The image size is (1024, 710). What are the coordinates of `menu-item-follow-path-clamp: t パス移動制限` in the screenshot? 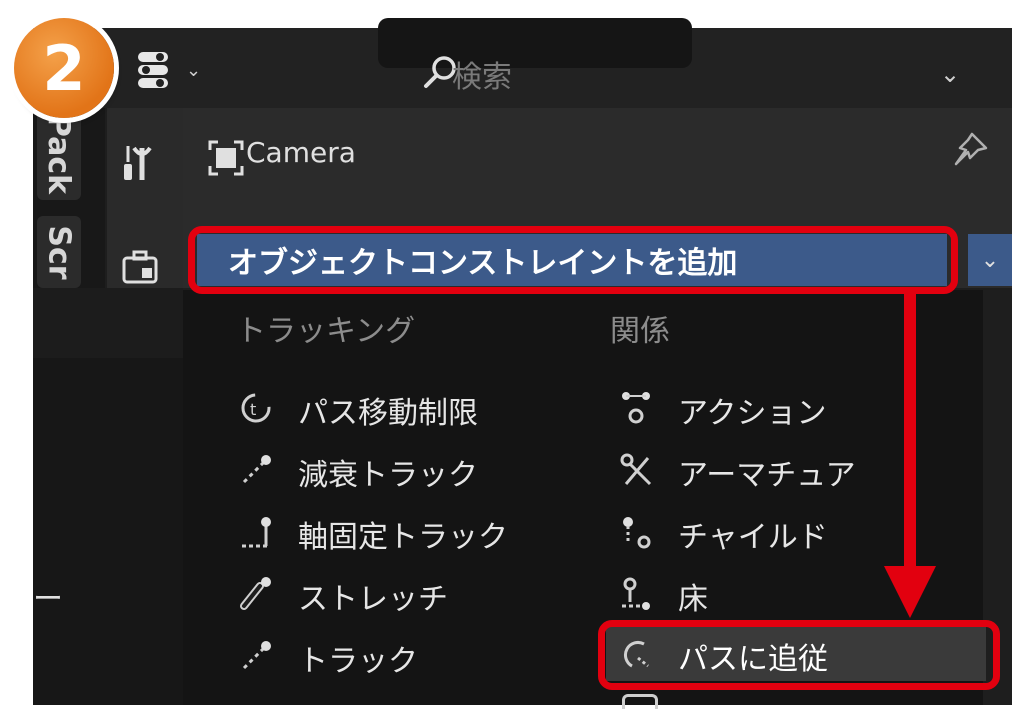 It's located at (406, 410).